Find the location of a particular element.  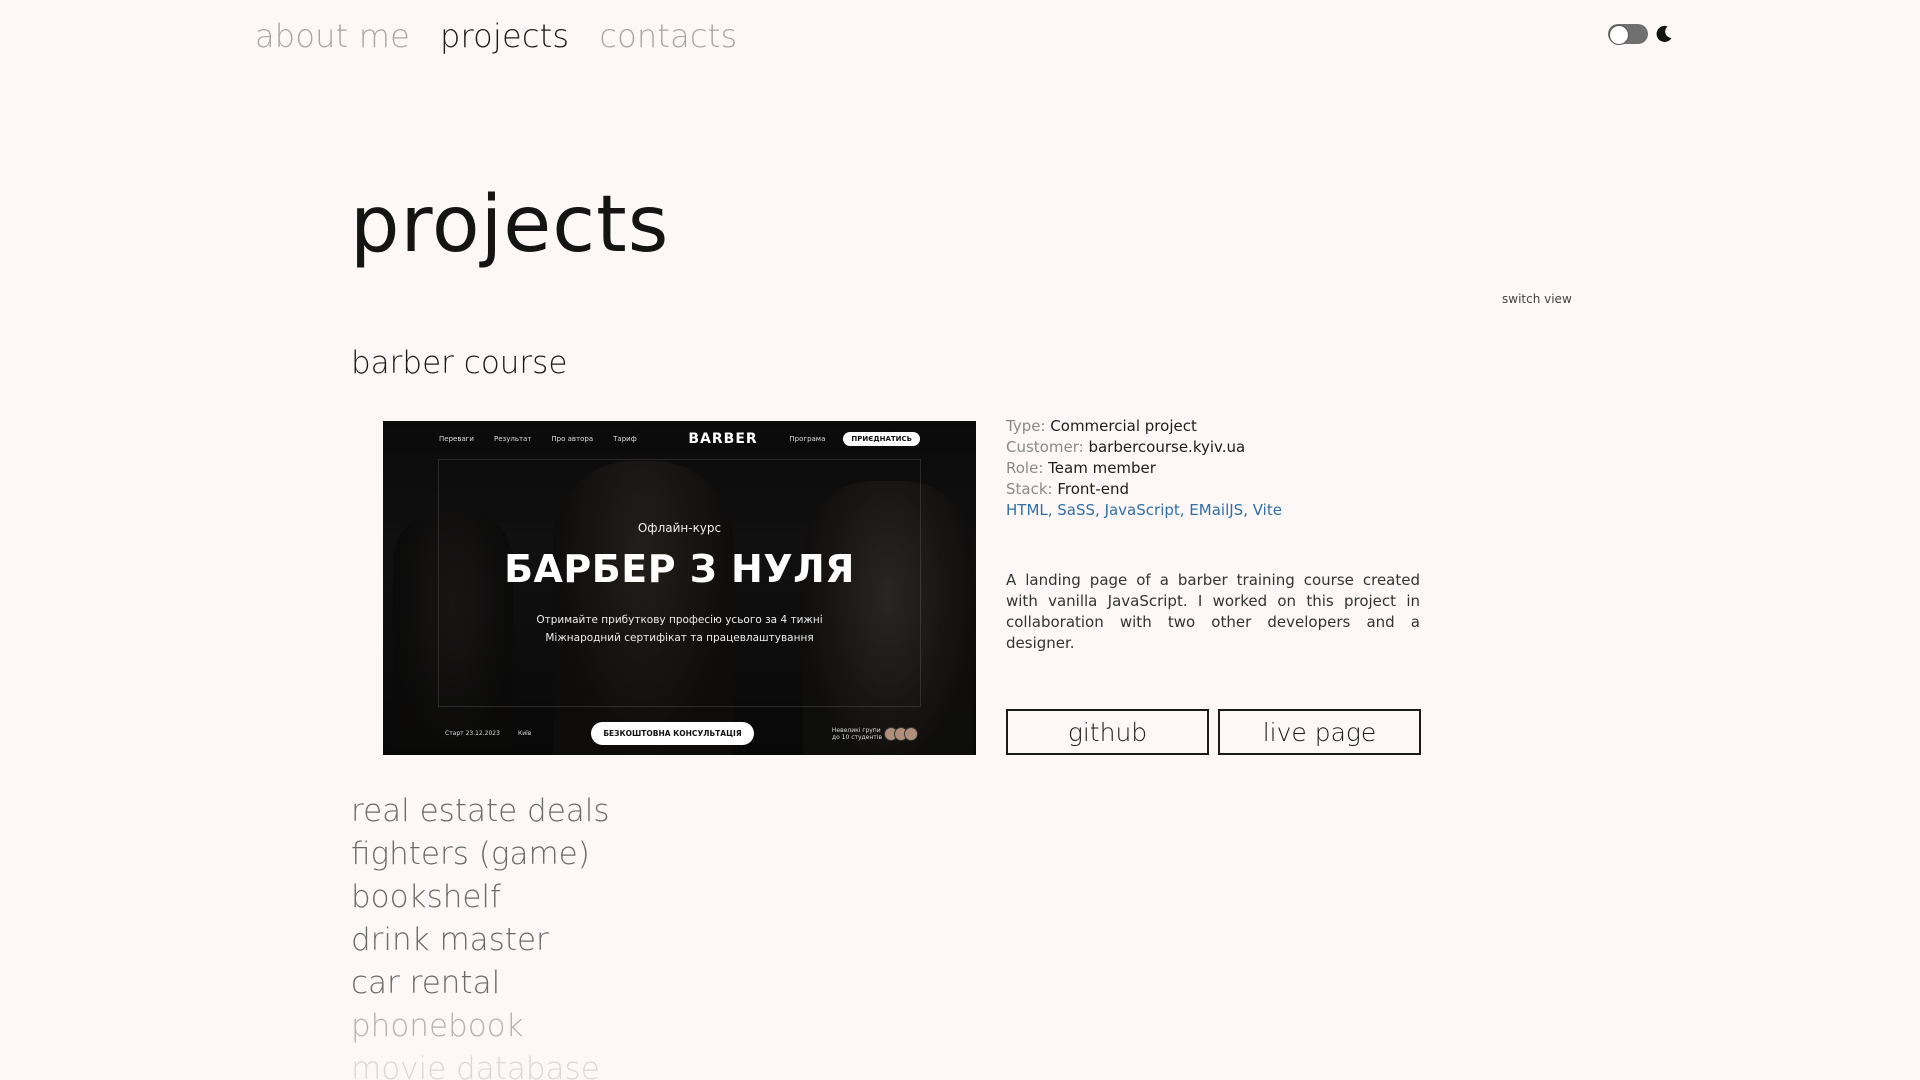

preview-nav-item: Про автора is located at coordinates (572, 439).